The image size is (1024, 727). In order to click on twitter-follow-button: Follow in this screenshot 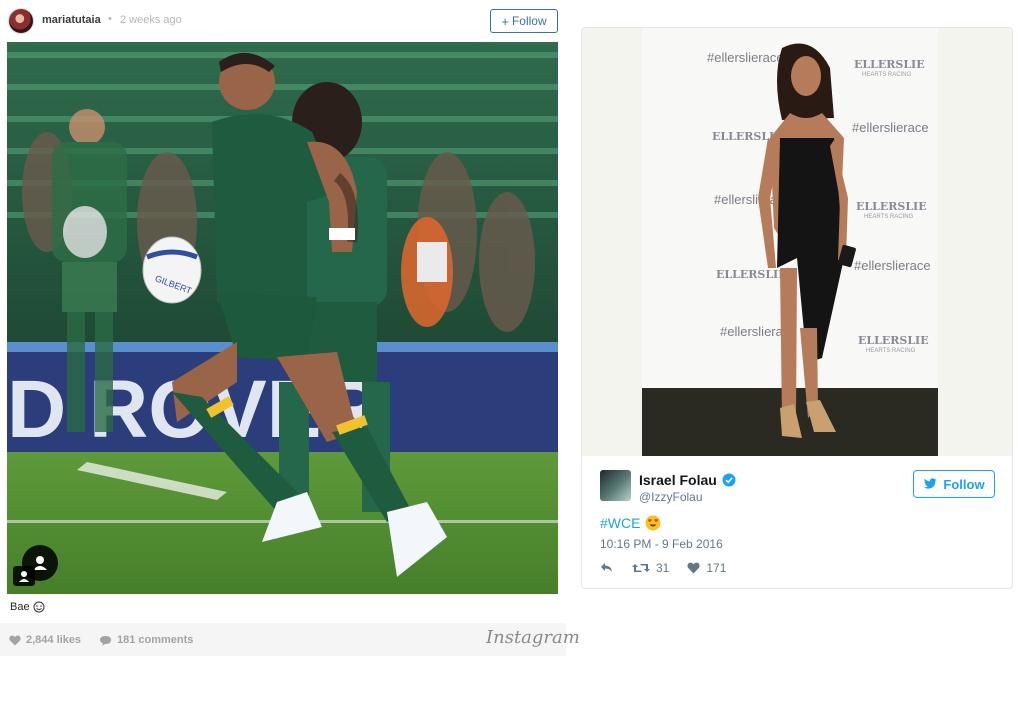, I will do `click(954, 484)`.